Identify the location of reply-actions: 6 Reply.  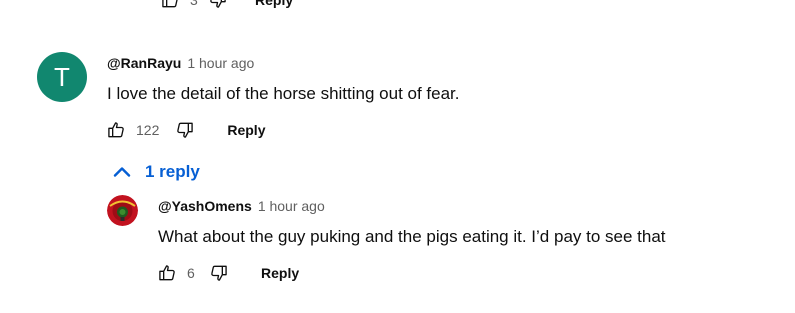
(227, 273).